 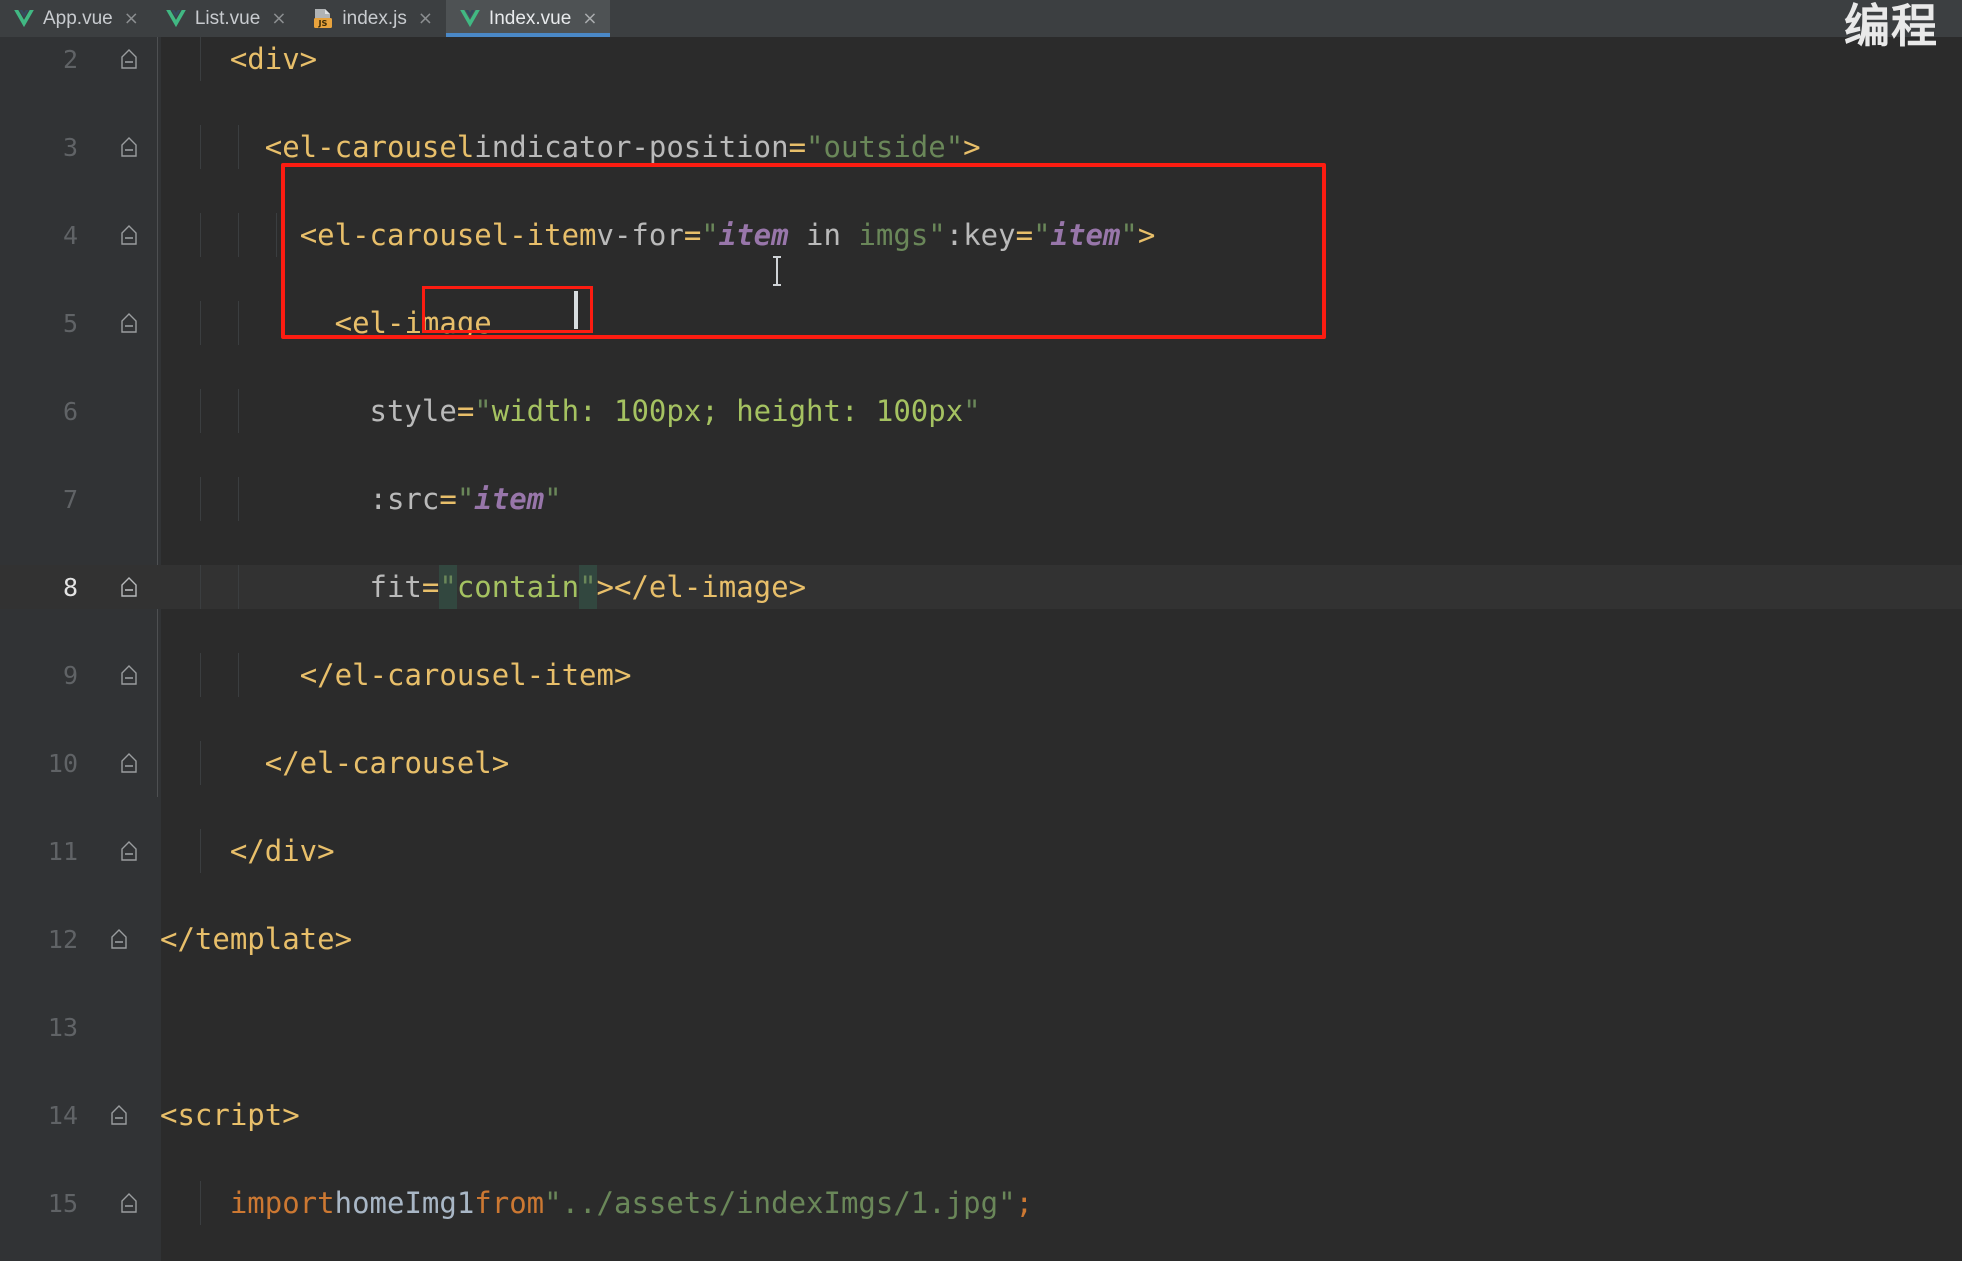 What do you see at coordinates (70, 323) in the screenshot?
I see `line-number: 5` at bounding box center [70, 323].